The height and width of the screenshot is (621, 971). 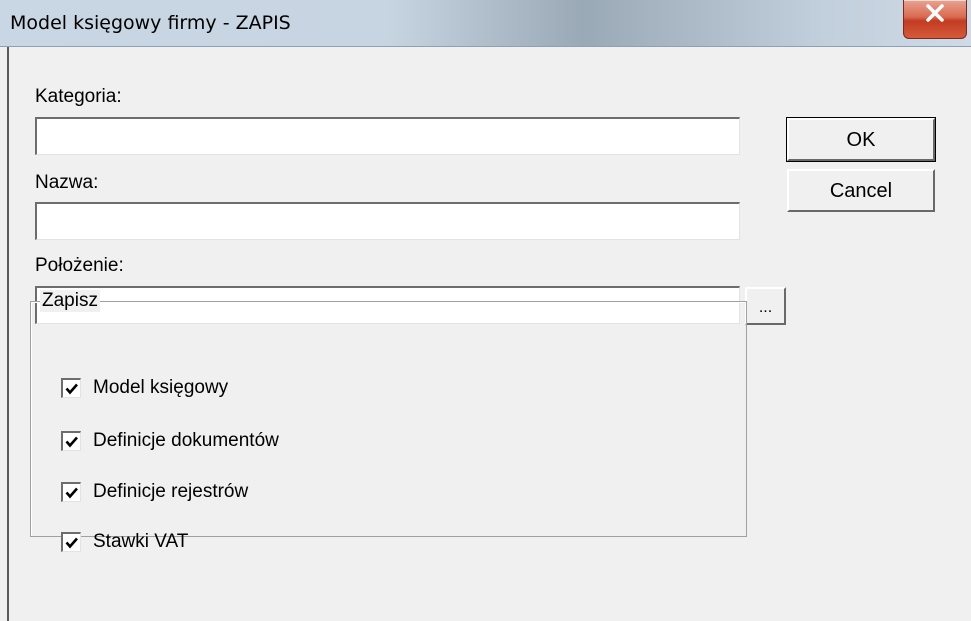 I want to click on close-button, so click(x=935, y=19).